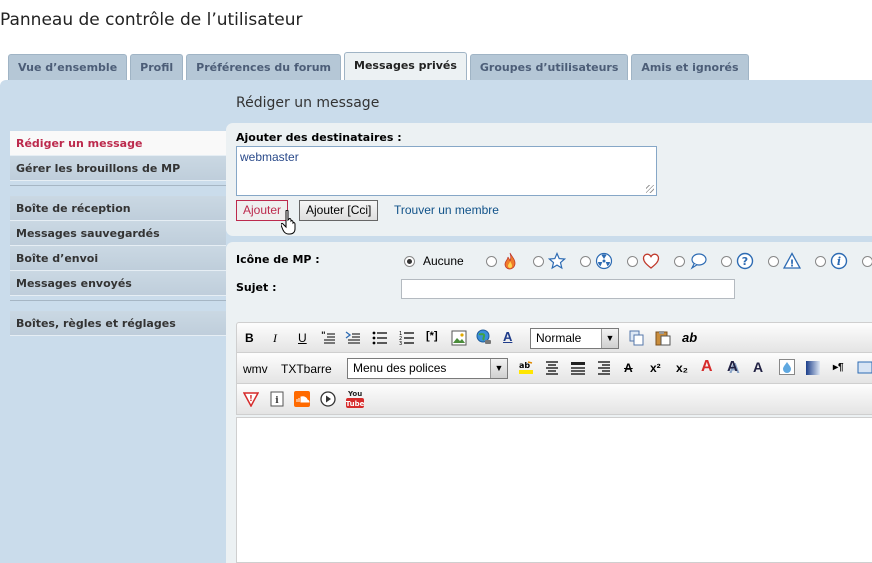  What do you see at coordinates (556, 261) in the screenshot?
I see `star-icon` at bounding box center [556, 261].